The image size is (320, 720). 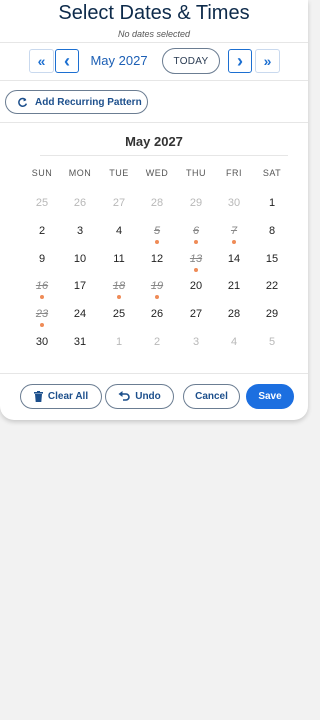 I want to click on day-number: 7, so click(x=234, y=231).